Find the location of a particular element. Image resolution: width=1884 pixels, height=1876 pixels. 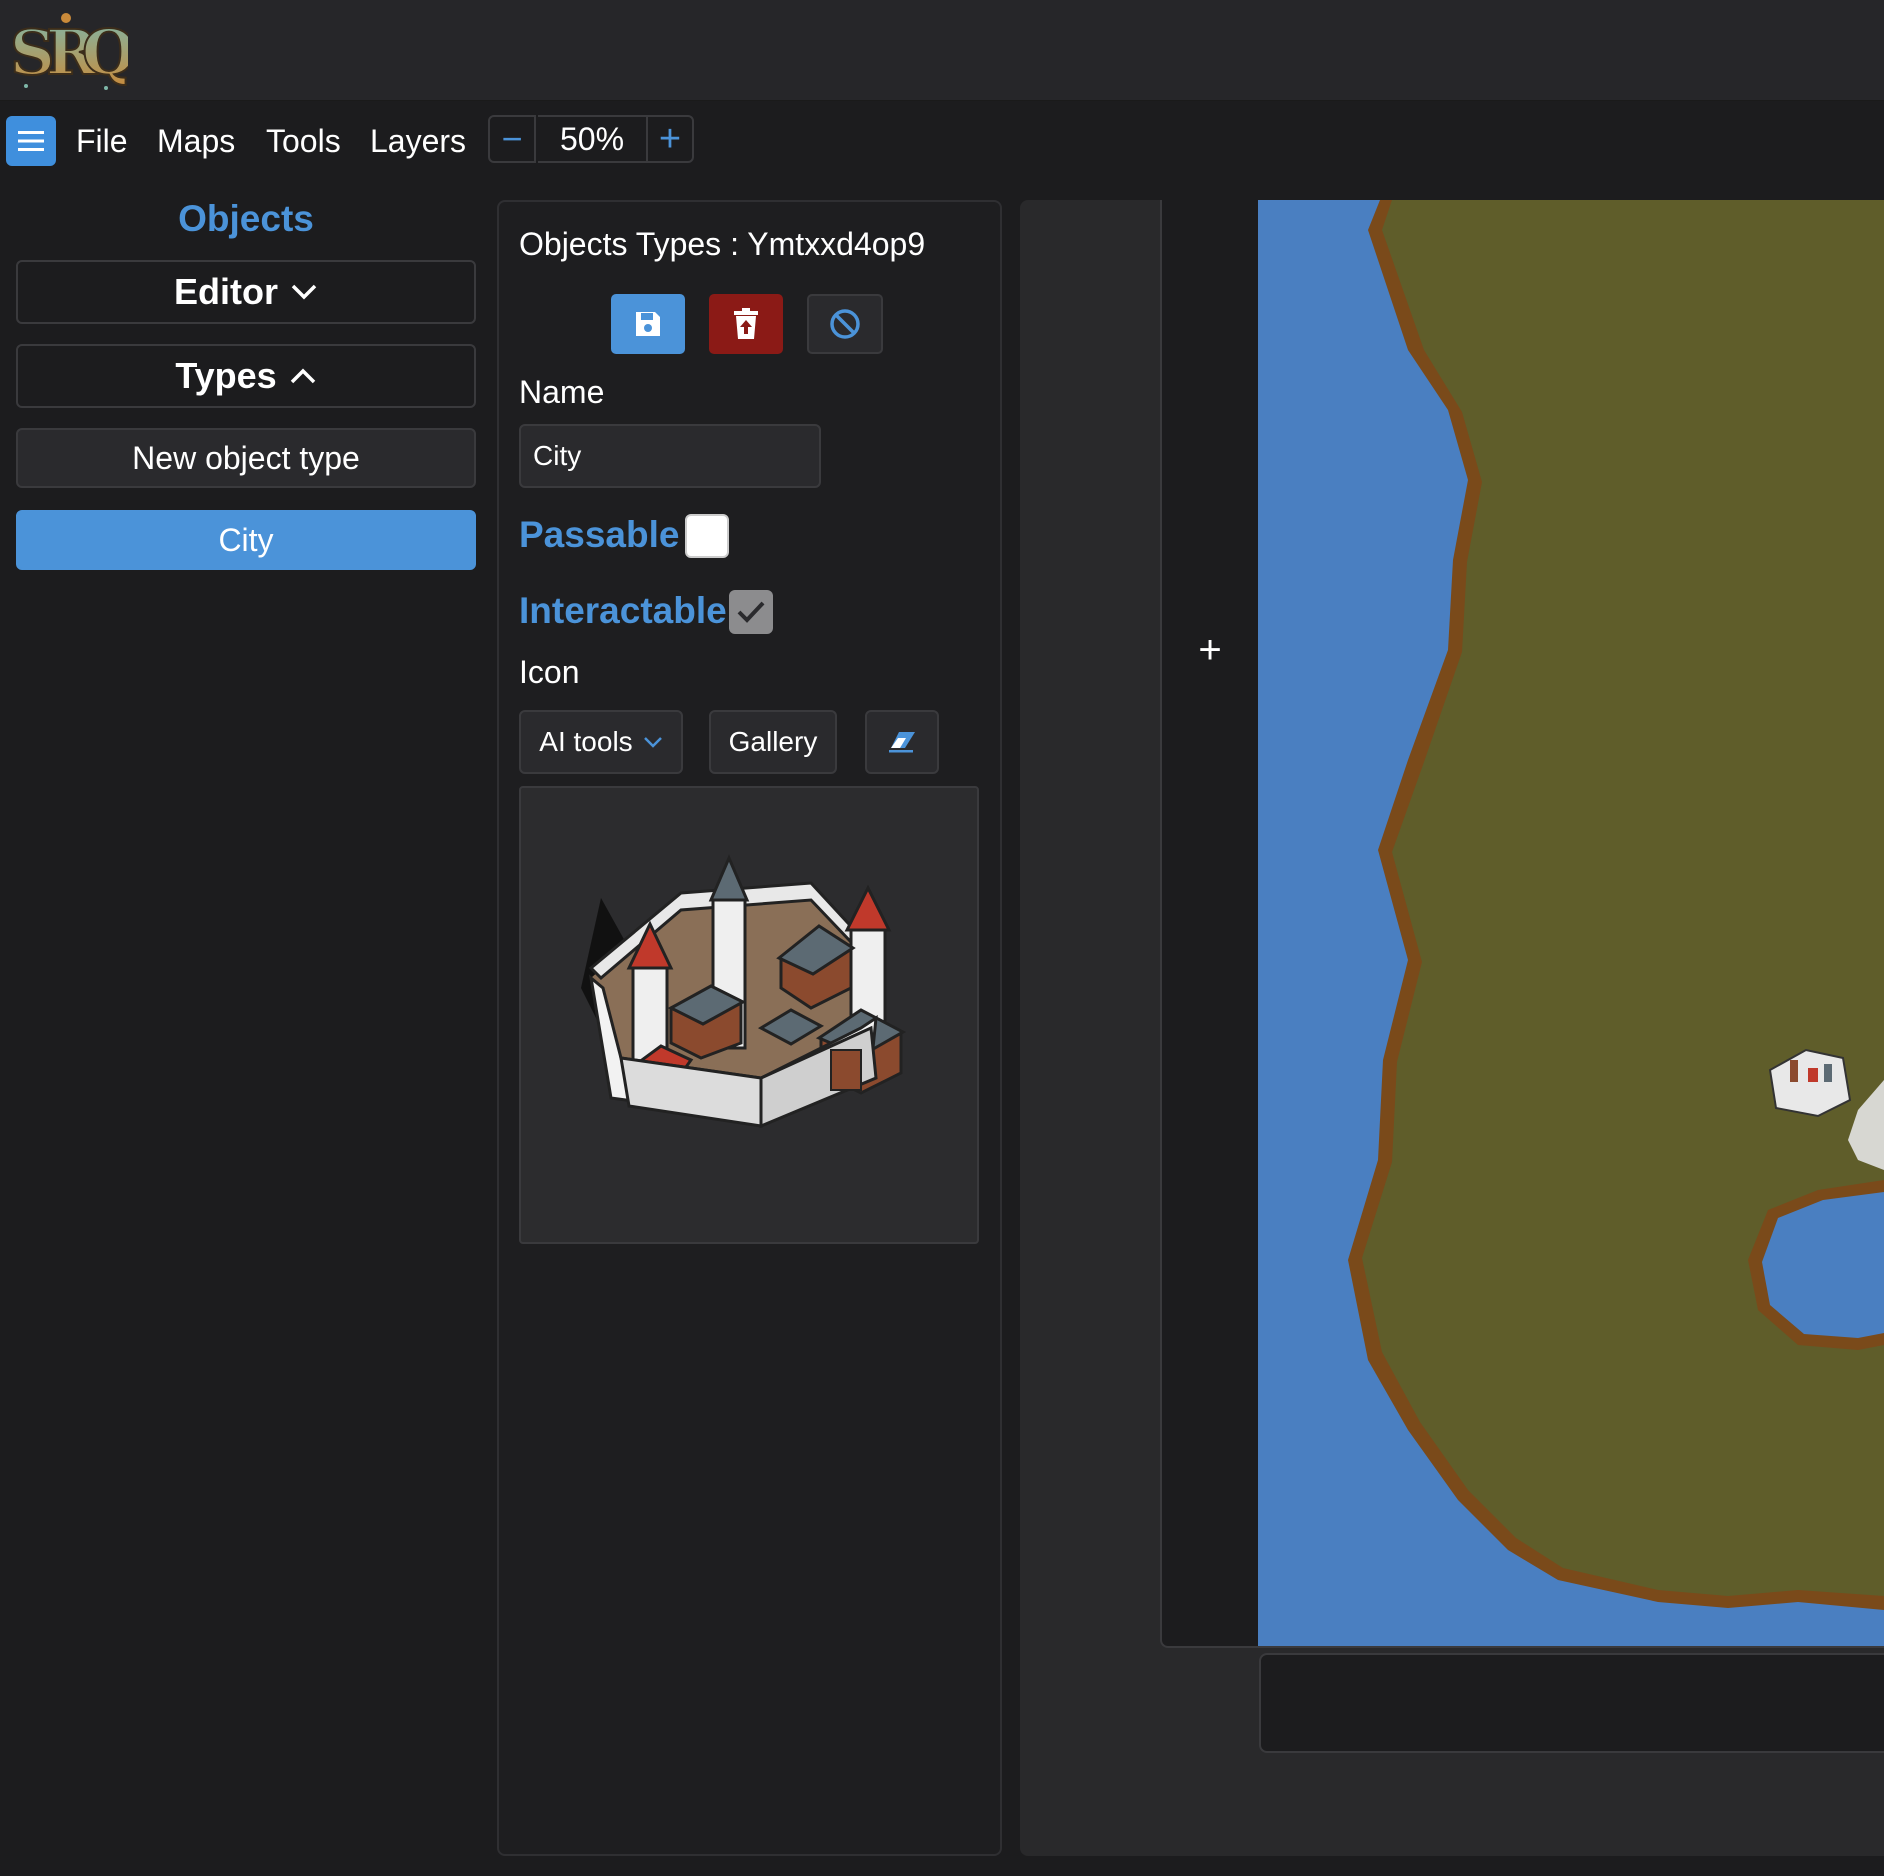

chevron-up-icon is located at coordinates (302, 376).